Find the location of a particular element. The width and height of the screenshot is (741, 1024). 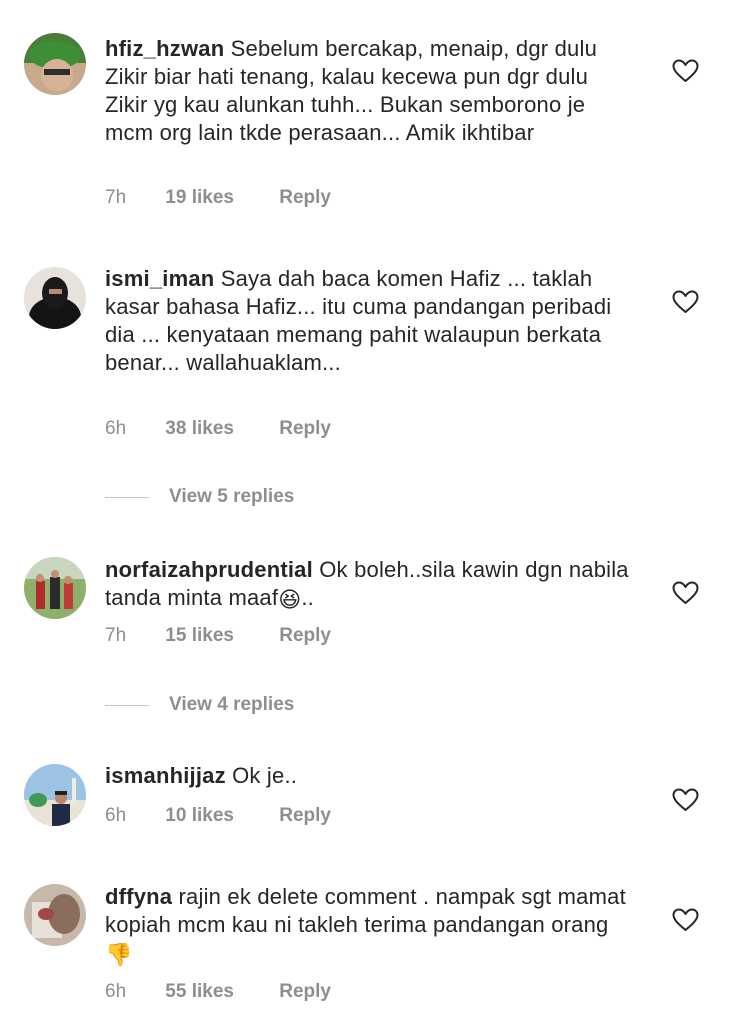

comment-meta: 6h 38 likes Reply is located at coordinates (218, 429).